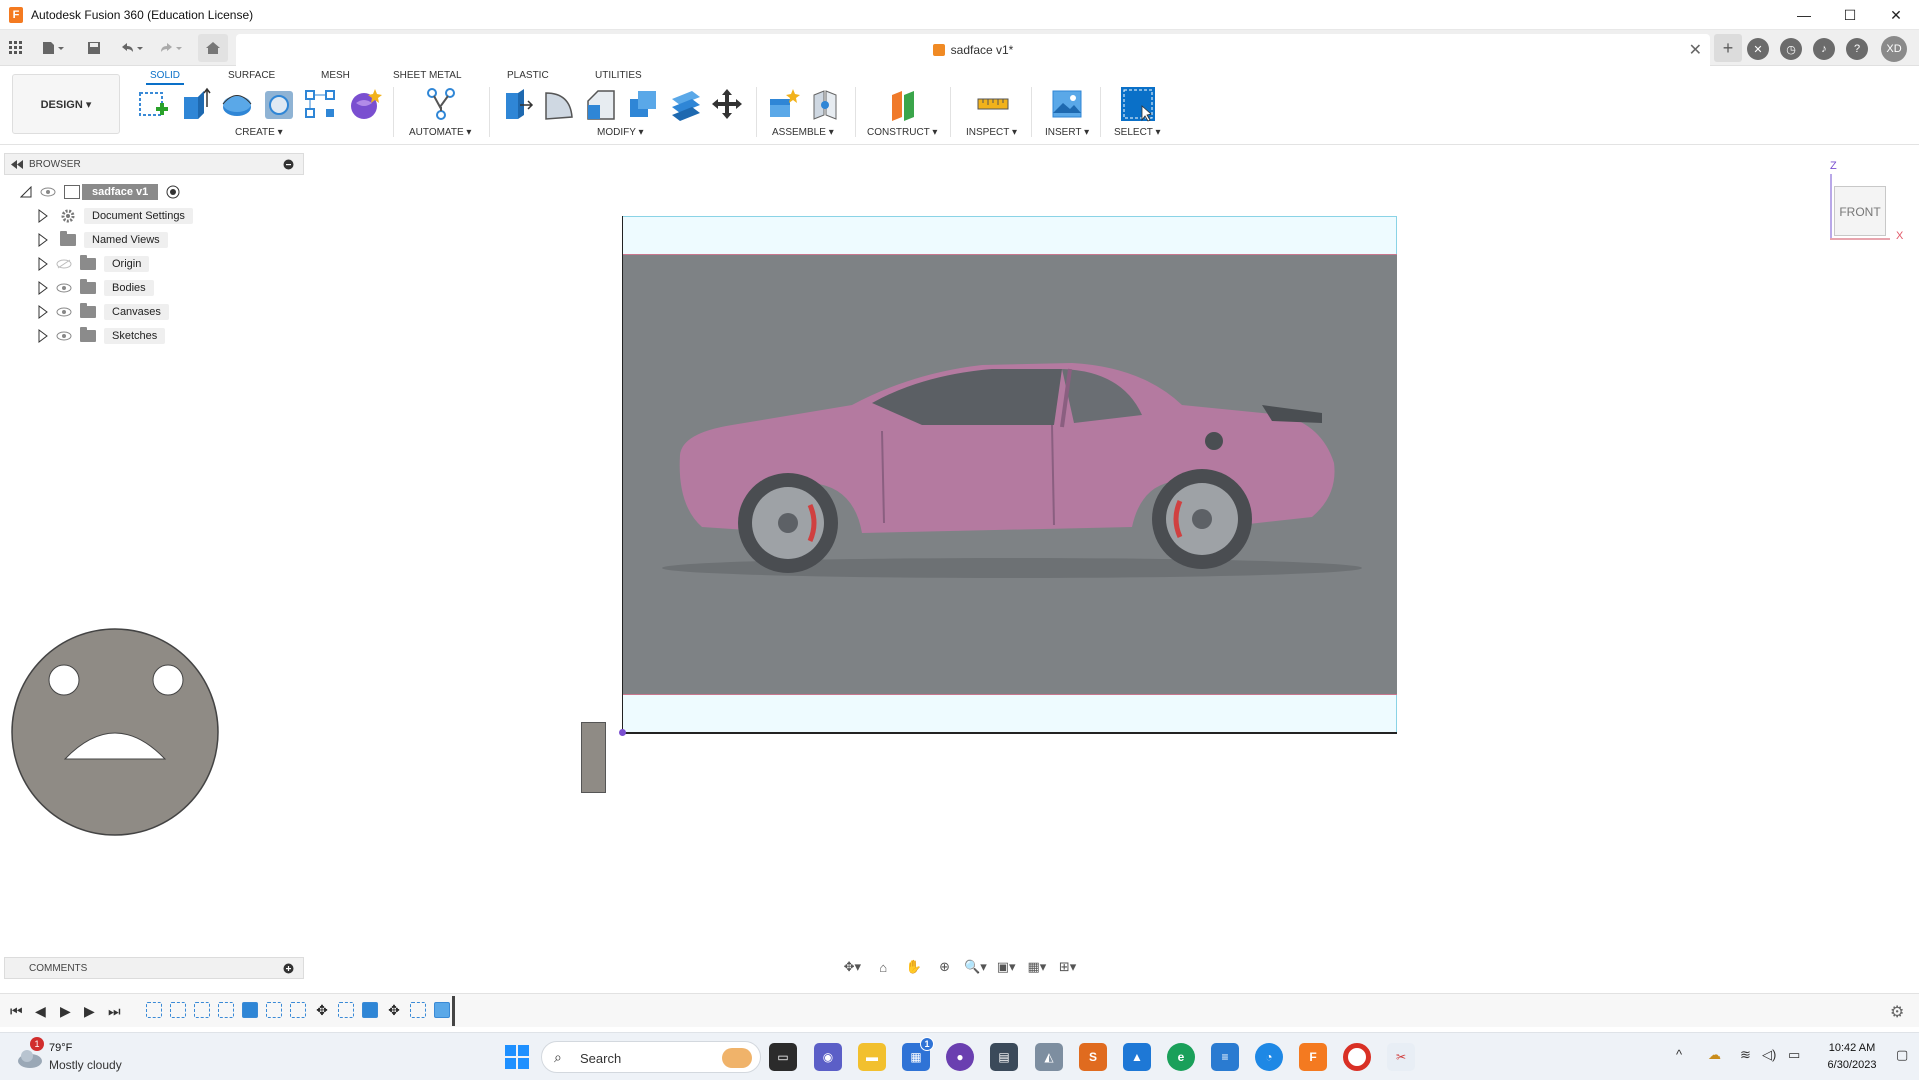 The height and width of the screenshot is (1080, 1919). Describe the element at coordinates (975, 967) in the screenshot. I see `zoom-window-icon: 🔍▾` at that location.